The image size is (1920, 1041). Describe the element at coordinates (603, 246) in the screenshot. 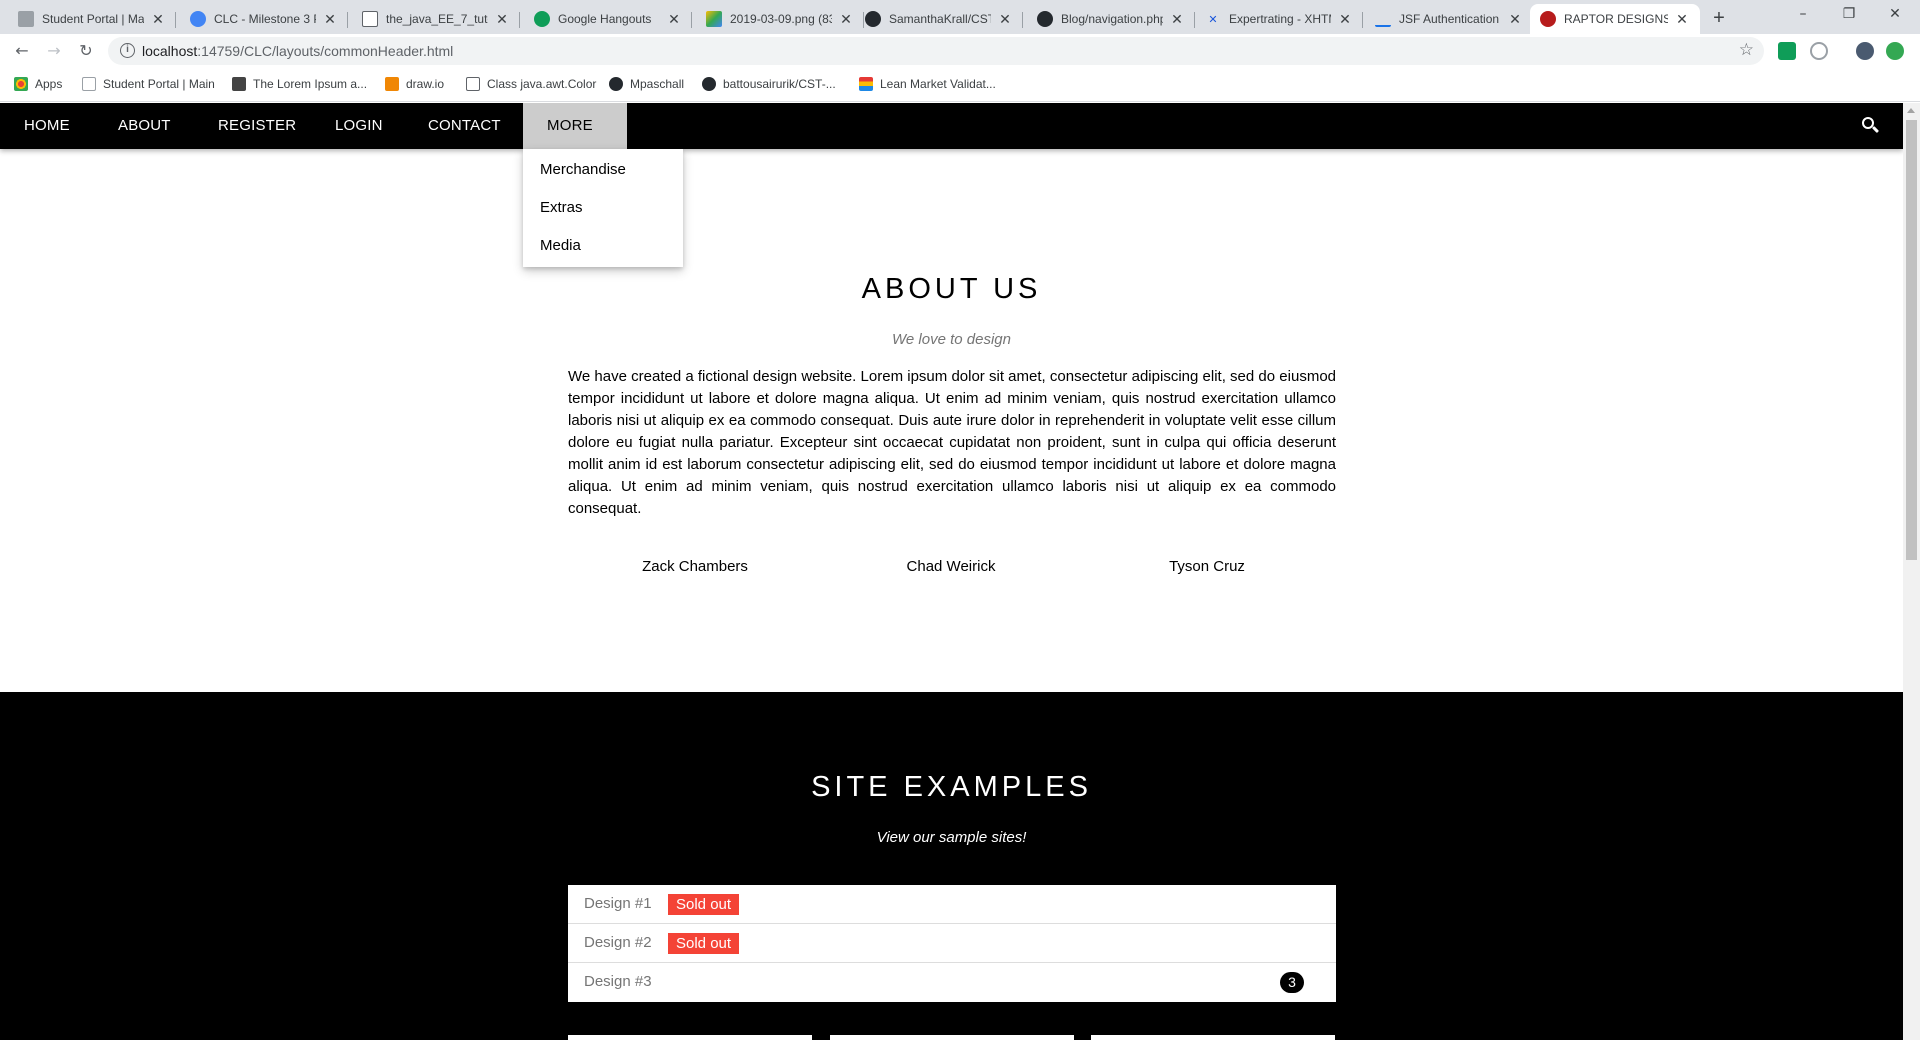

I see `dropdown-item-media: Media` at that location.